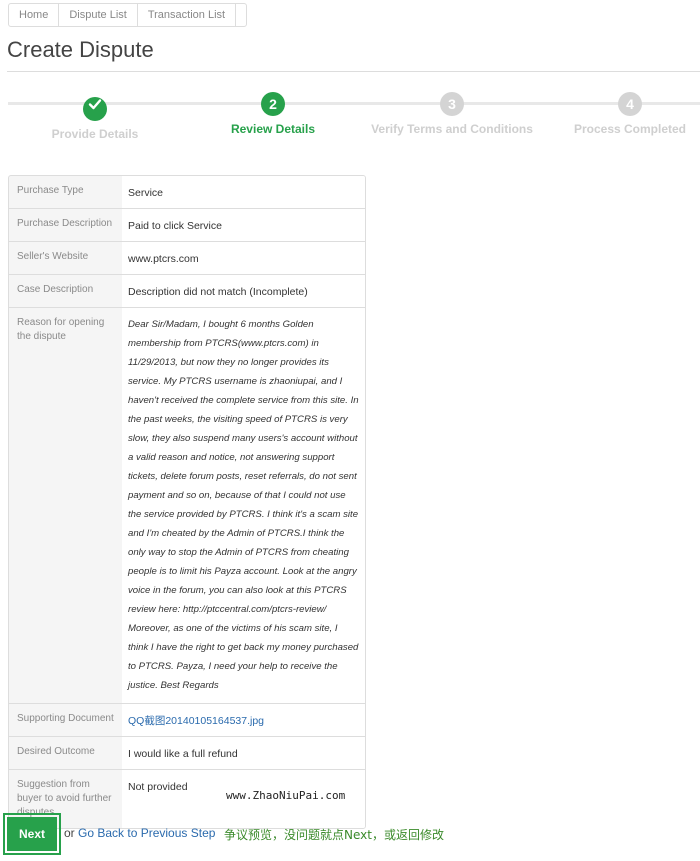 This screenshot has width=700, height=861. What do you see at coordinates (50, 190) in the screenshot?
I see `field-label: Purchase Type` at bounding box center [50, 190].